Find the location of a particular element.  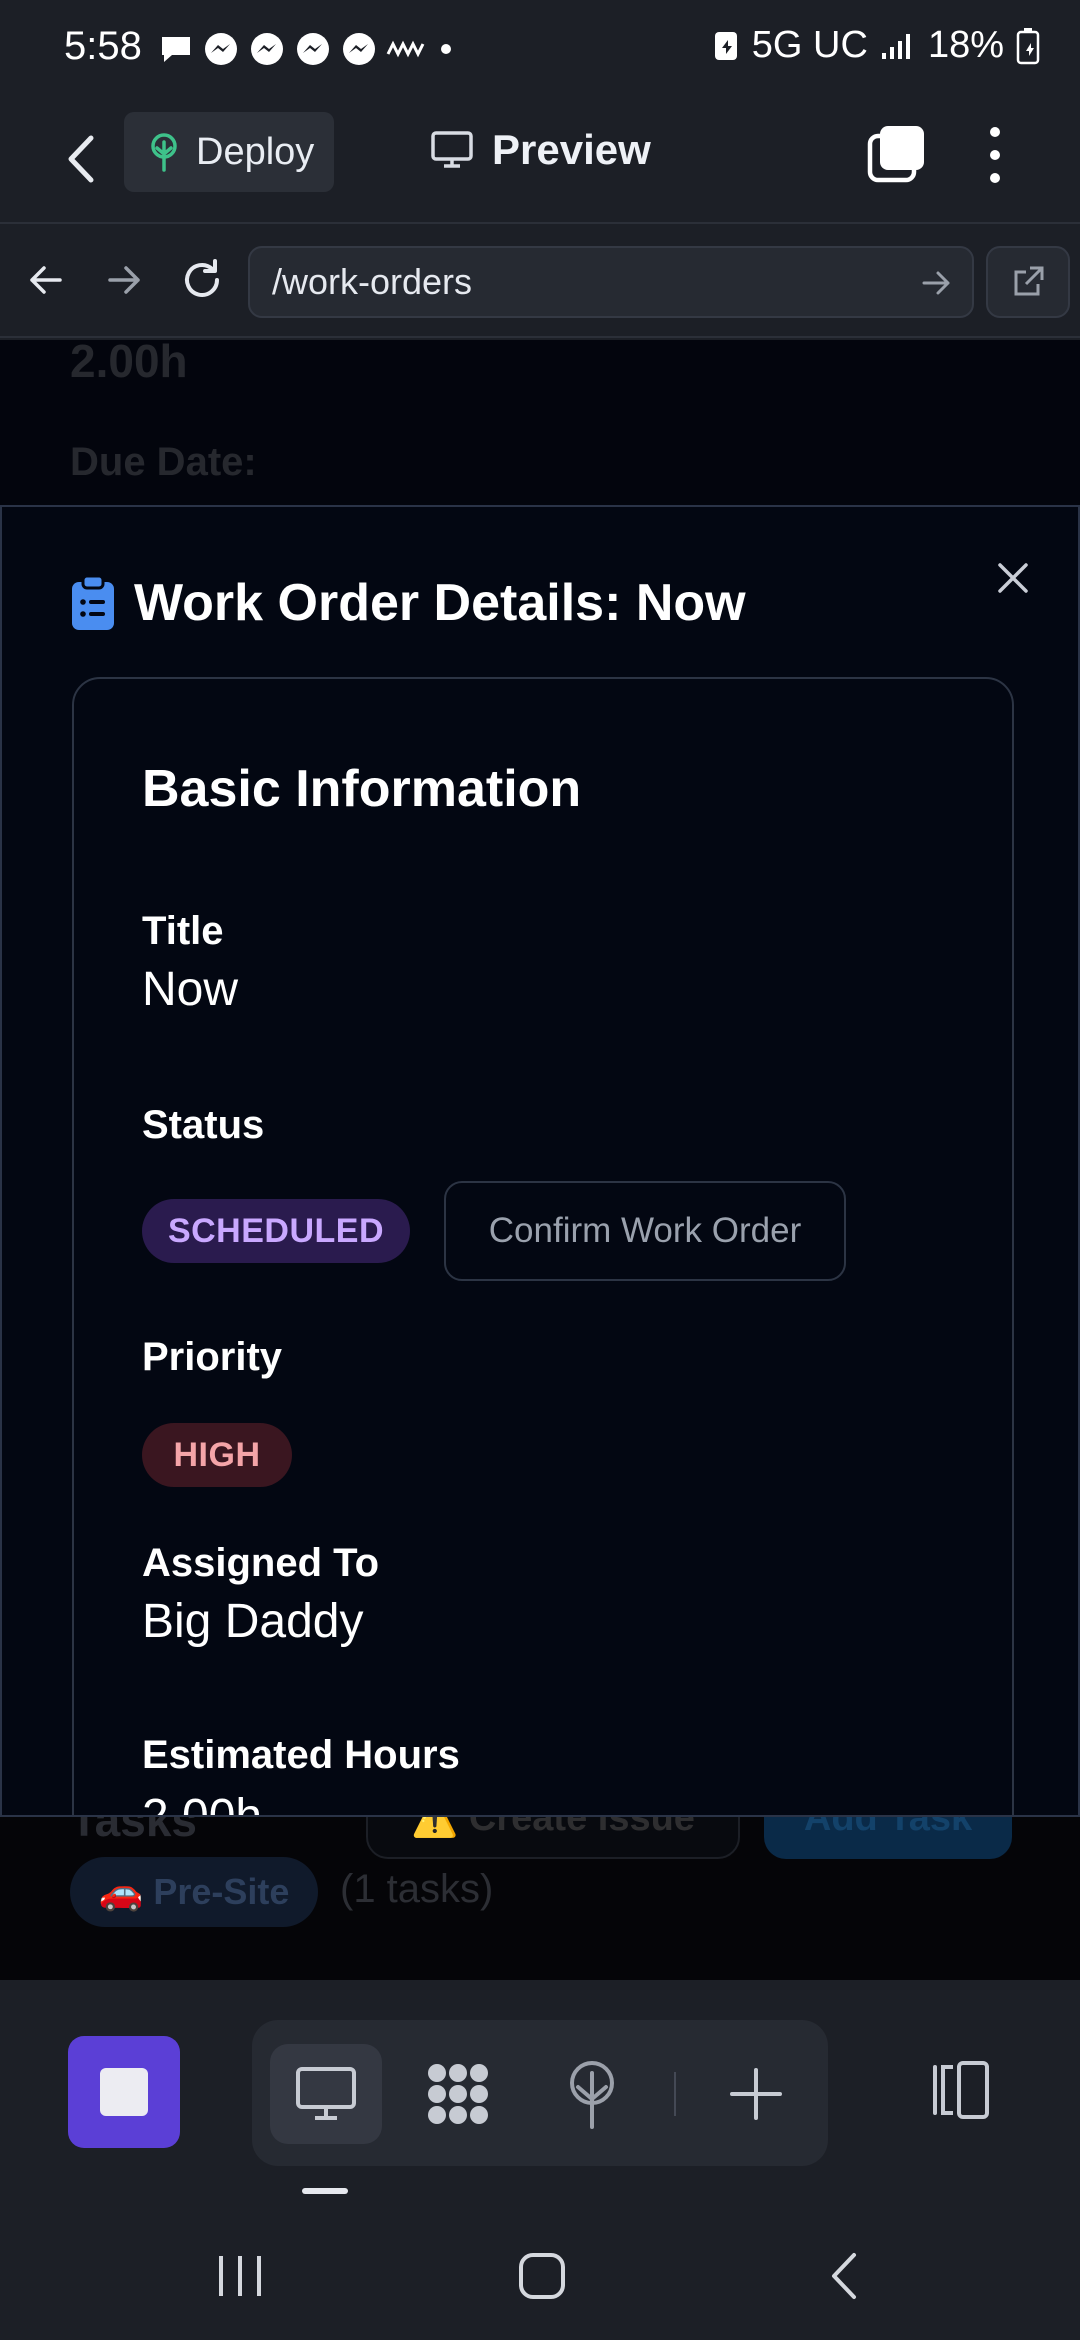

status-time: 5:58 is located at coordinates (103, 46).